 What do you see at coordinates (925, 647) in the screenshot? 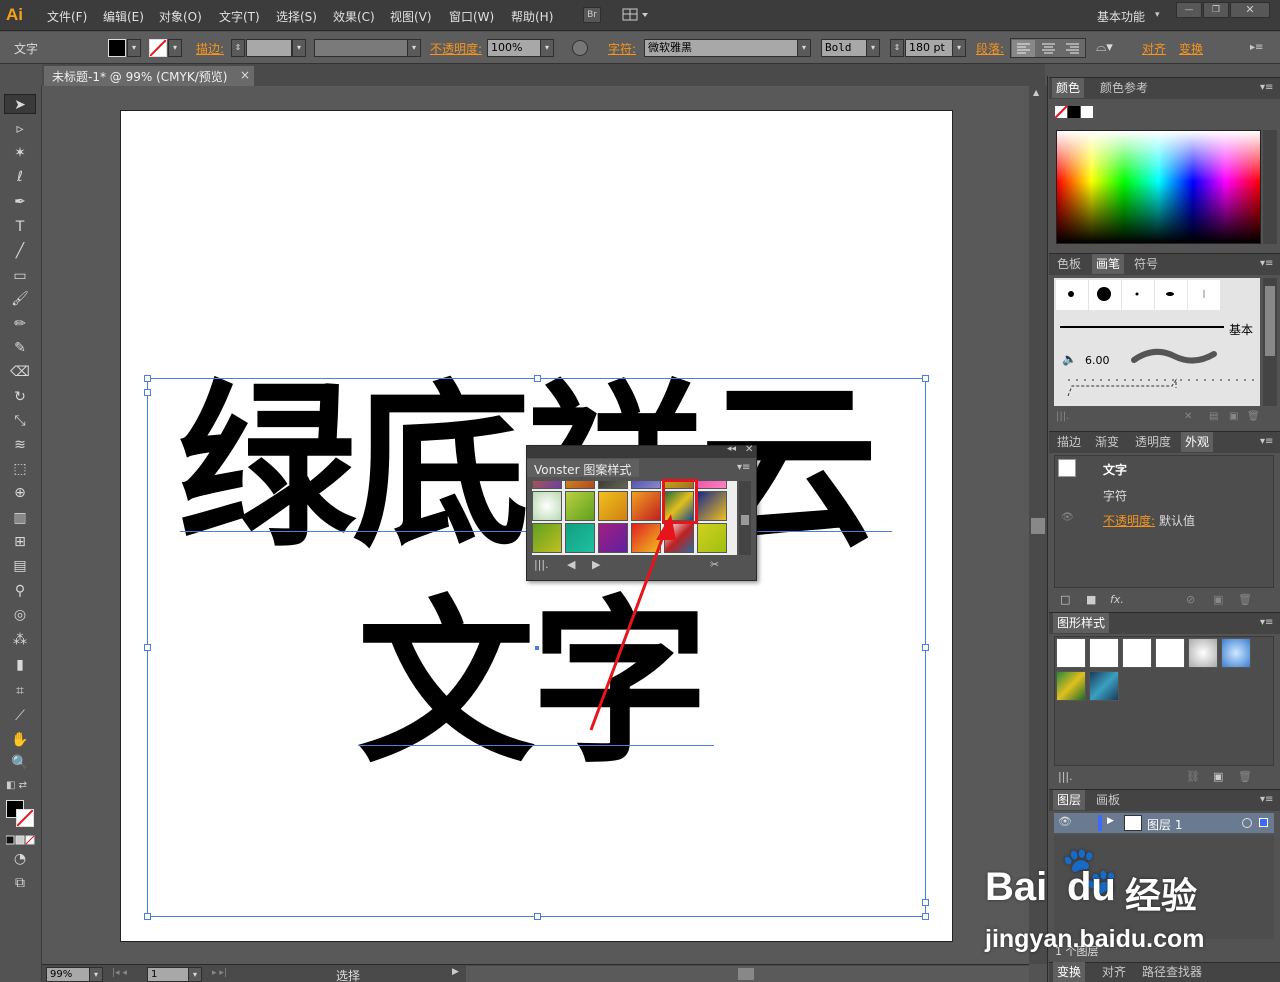
I see `handle-middle-right` at bounding box center [925, 647].